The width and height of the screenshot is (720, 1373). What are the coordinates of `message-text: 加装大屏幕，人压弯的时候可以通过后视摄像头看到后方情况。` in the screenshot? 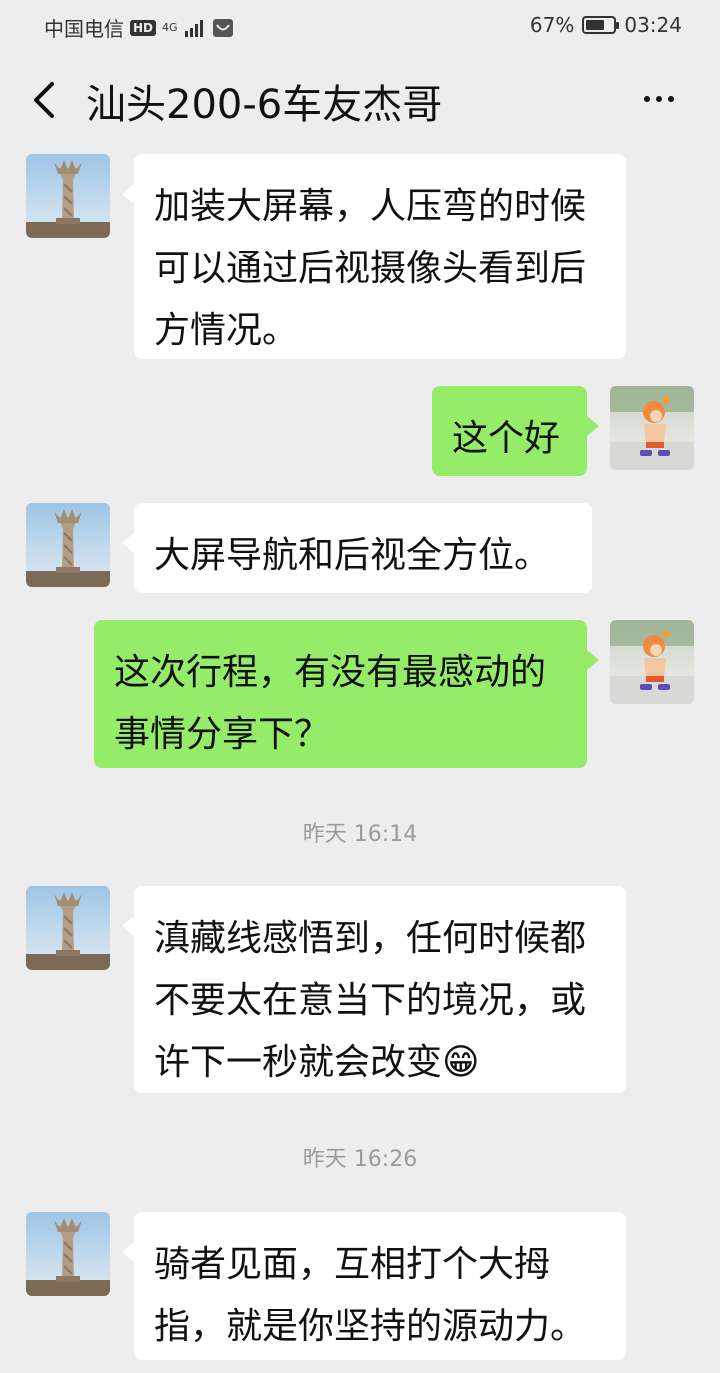 It's located at (370, 268).